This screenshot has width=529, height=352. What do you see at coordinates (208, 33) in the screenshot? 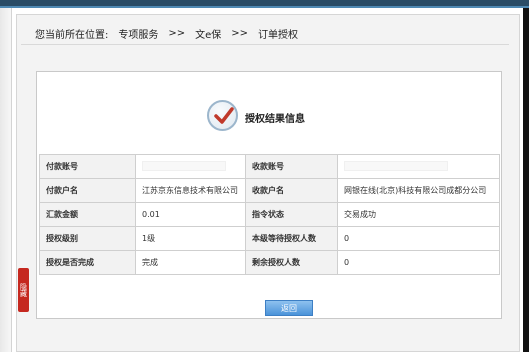
I see `breadcrumb-item-wenebao: 文e保` at bounding box center [208, 33].